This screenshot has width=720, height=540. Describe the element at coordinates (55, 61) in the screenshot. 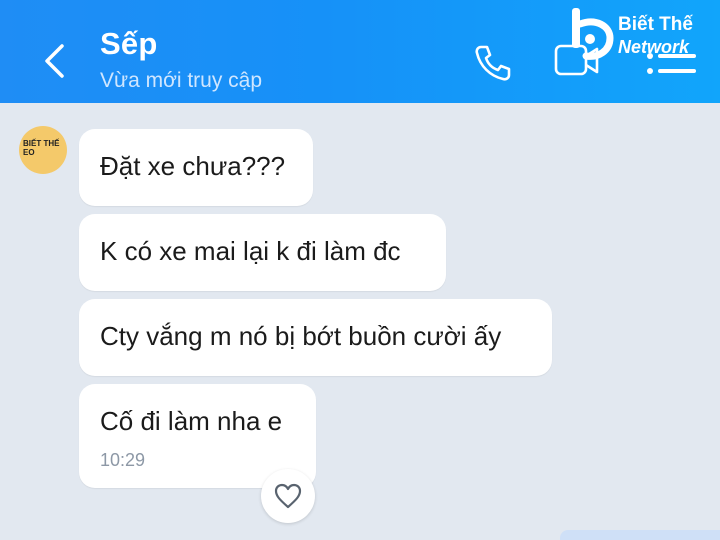

I see `back-chevron-icon` at that location.